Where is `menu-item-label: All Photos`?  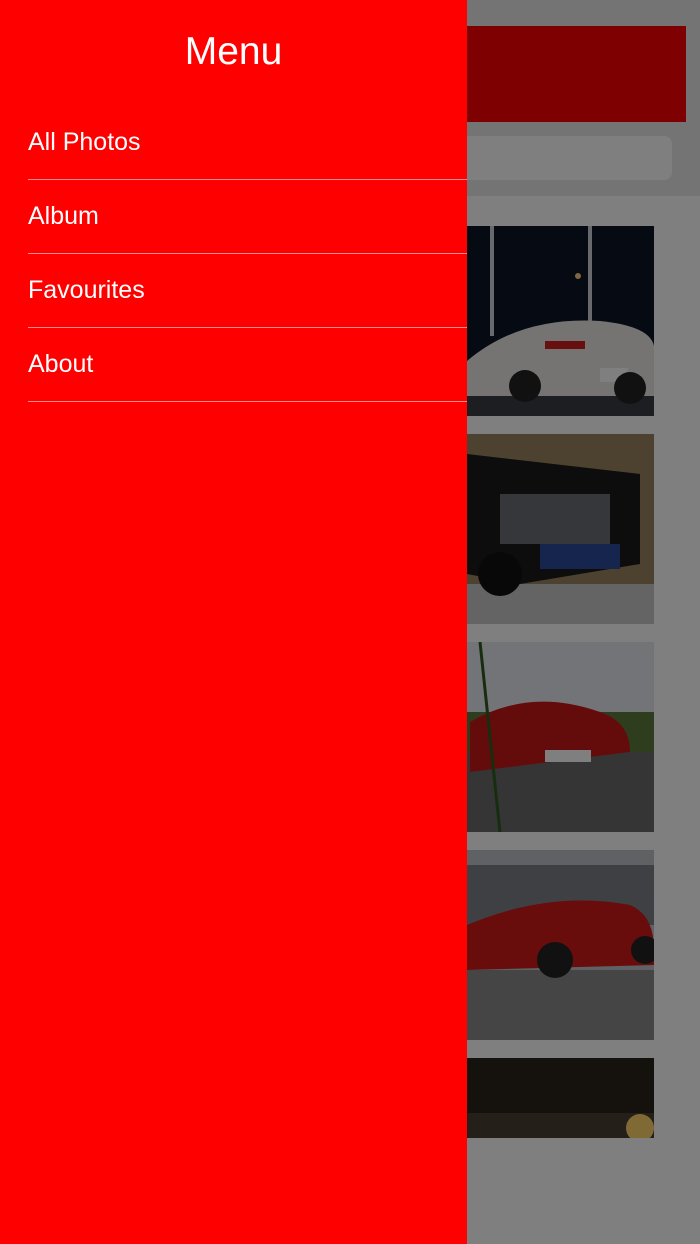 menu-item-label: All Photos is located at coordinates (84, 142).